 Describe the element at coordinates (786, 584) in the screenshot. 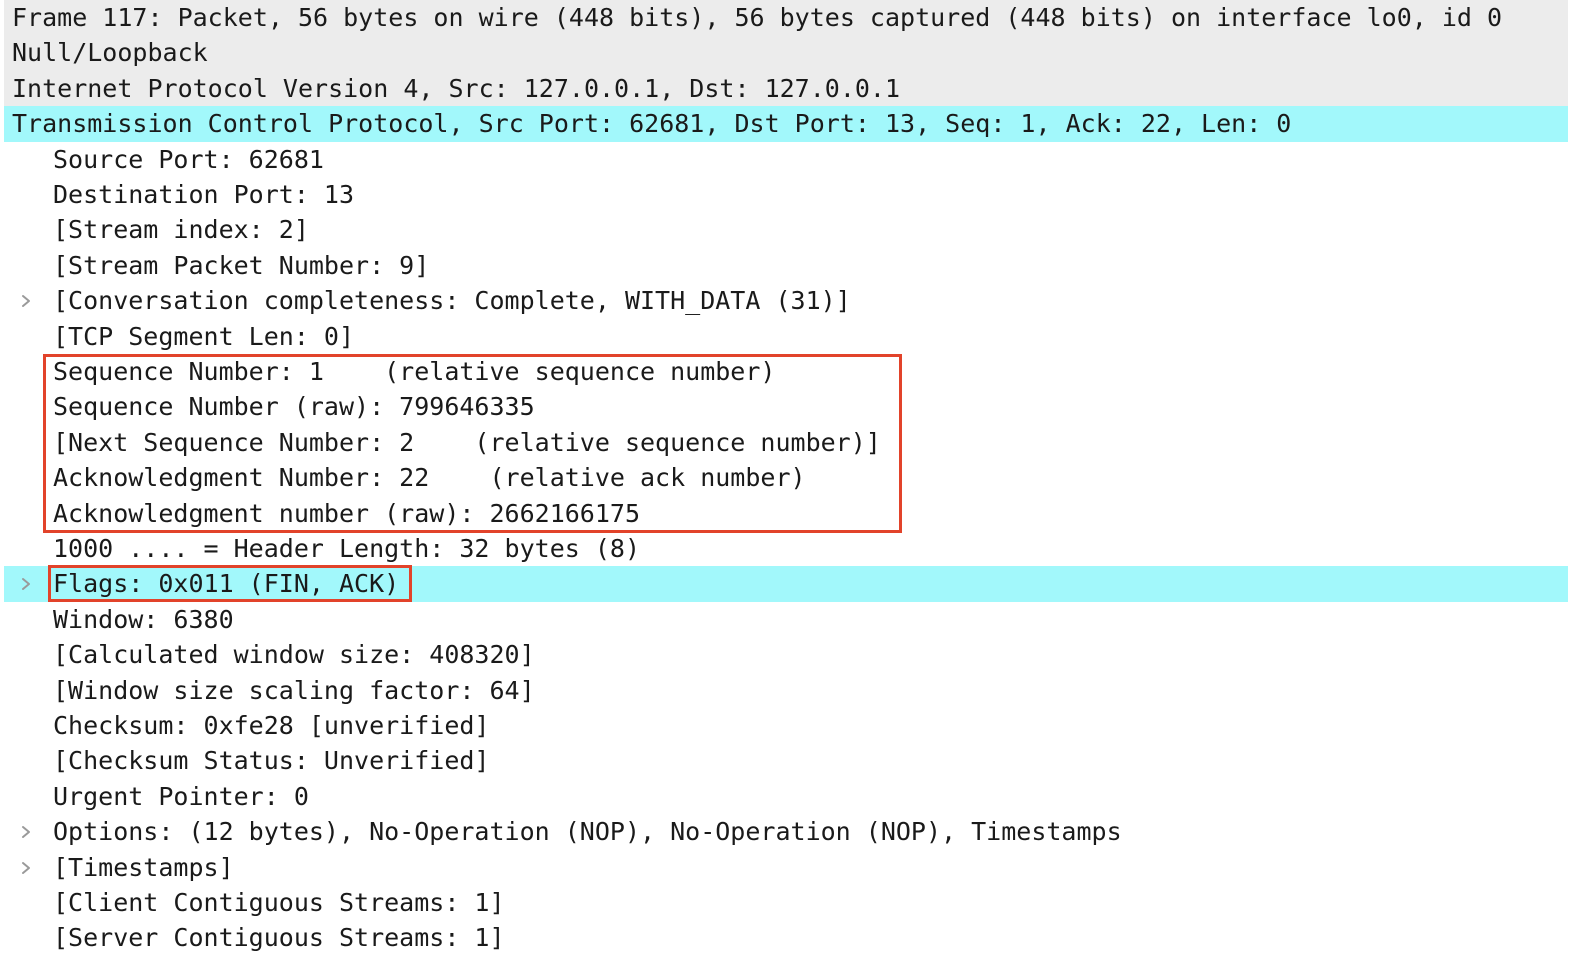

I see `tree-row-selected: Flags: 0x011 (FIN, ACK)` at that location.